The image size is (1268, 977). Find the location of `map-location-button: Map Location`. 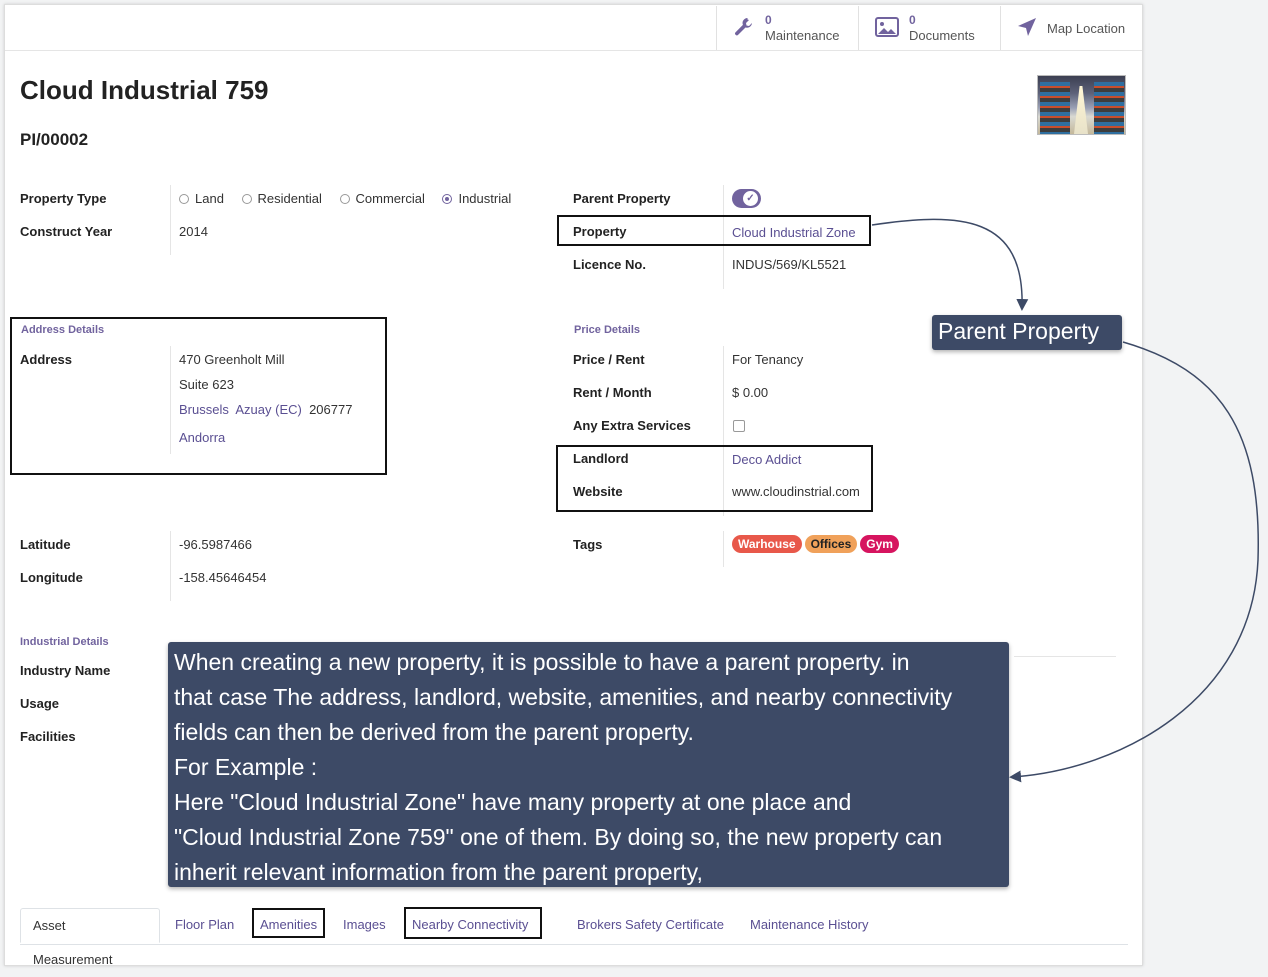

map-location-button: Map Location is located at coordinates (1071, 28).